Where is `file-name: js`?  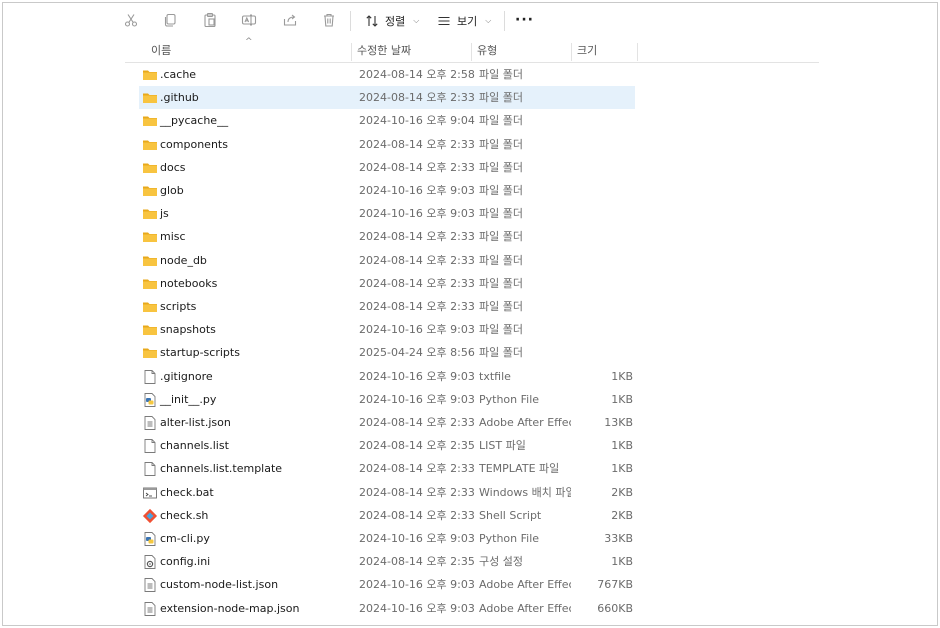 file-name: js is located at coordinates (164, 214).